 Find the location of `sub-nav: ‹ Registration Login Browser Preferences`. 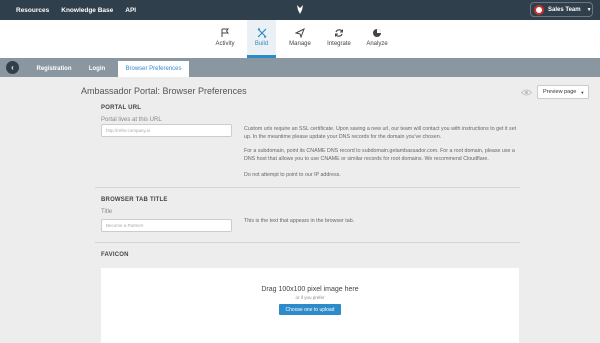

sub-nav: ‹ Registration Login Browser Preferences is located at coordinates (300, 67).